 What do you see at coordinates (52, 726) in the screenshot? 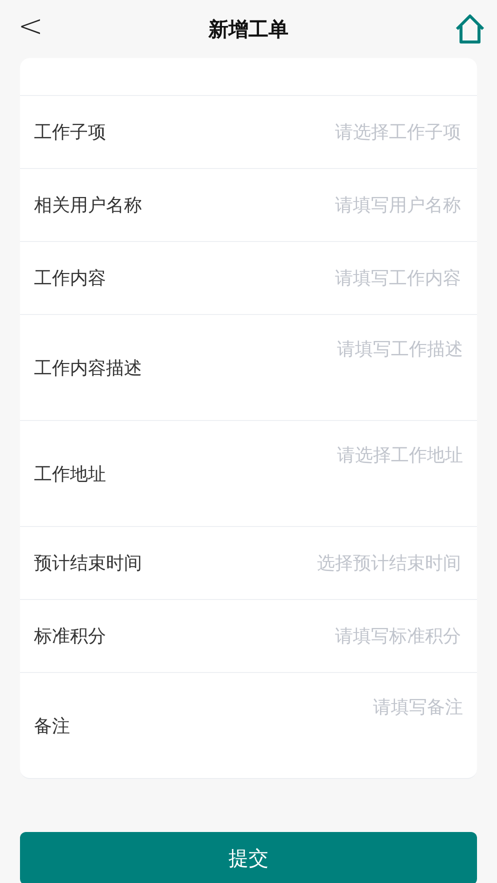
I see `field-label: 备注` at bounding box center [52, 726].